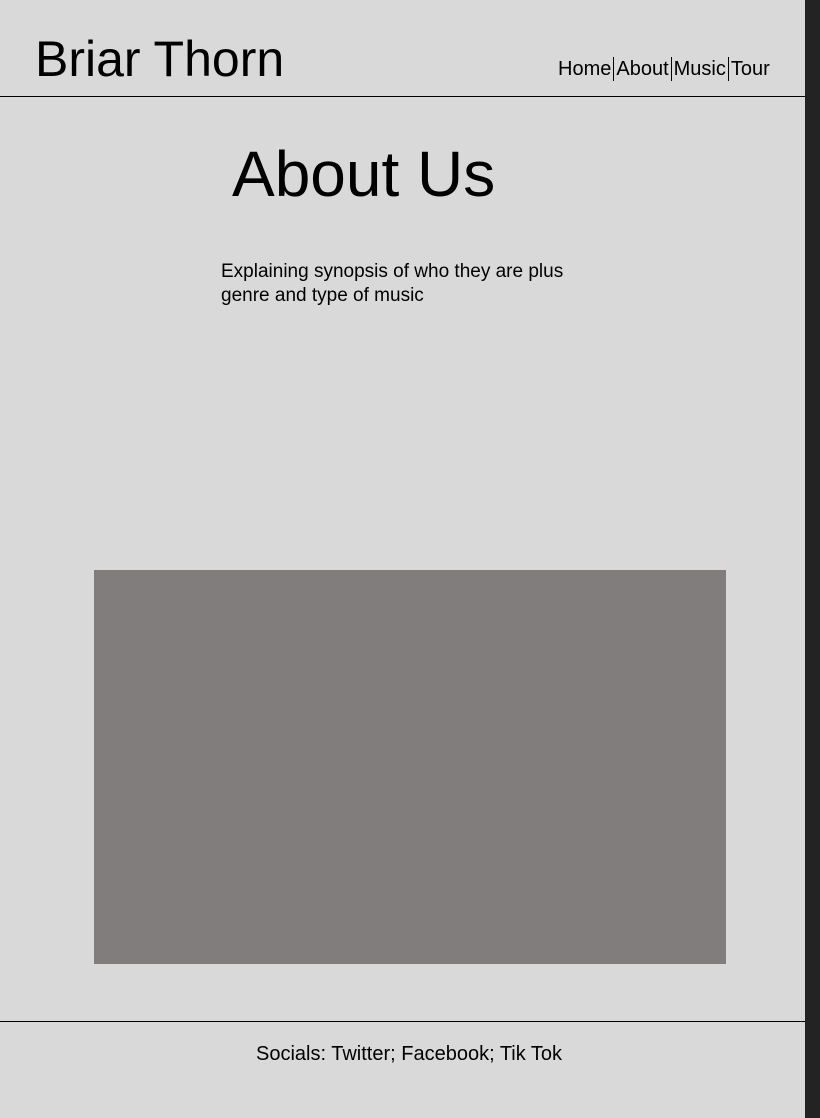  I want to click on scrollbar, so click(812, 559).